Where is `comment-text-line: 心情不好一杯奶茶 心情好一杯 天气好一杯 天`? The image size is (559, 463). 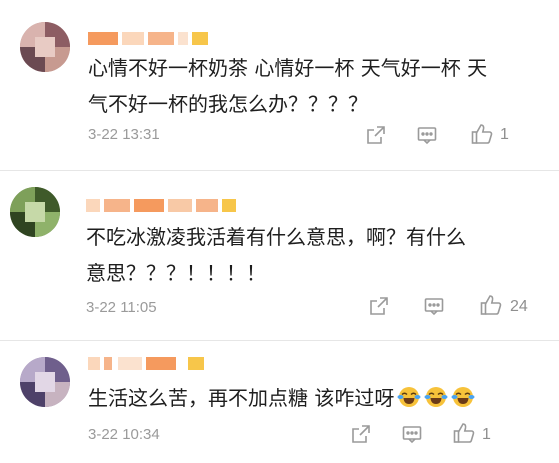 comment-text-line: 心情不好一杯奶茶 心情好一杯 天气好一杯 天 is located at coordinates (288, 68).